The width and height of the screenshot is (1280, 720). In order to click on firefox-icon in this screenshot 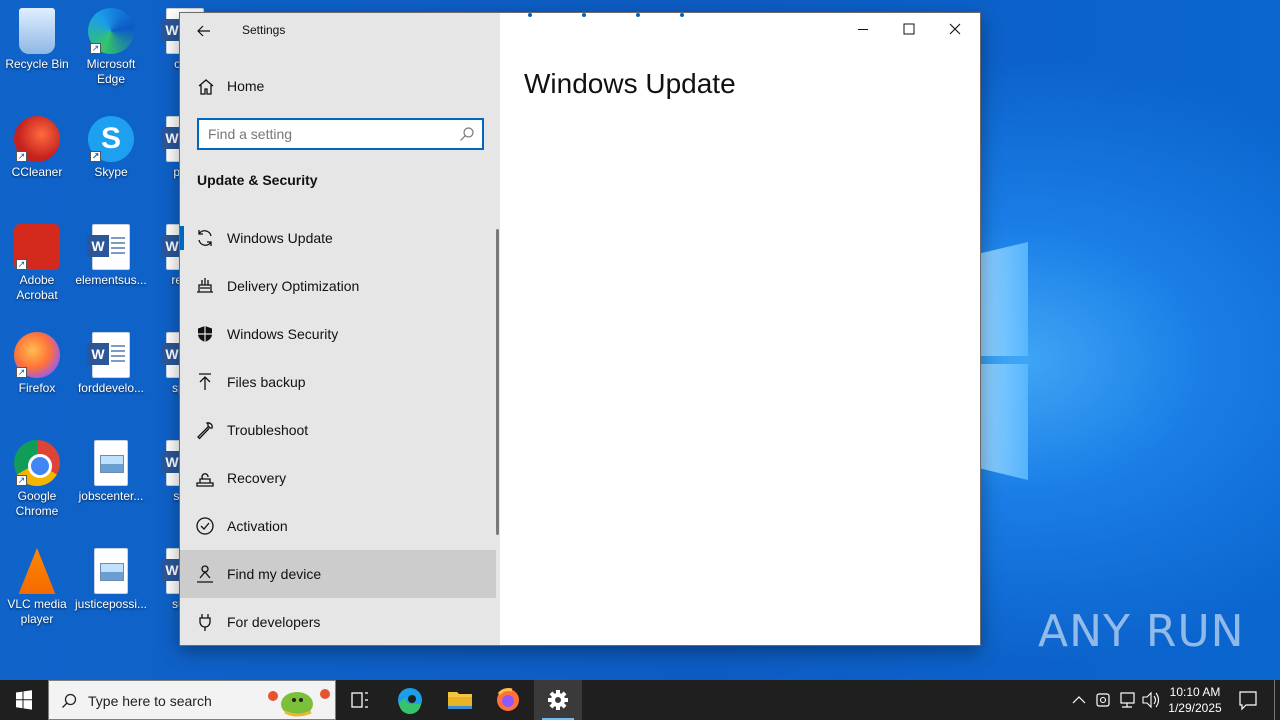, I will do `click(508, 699)`.